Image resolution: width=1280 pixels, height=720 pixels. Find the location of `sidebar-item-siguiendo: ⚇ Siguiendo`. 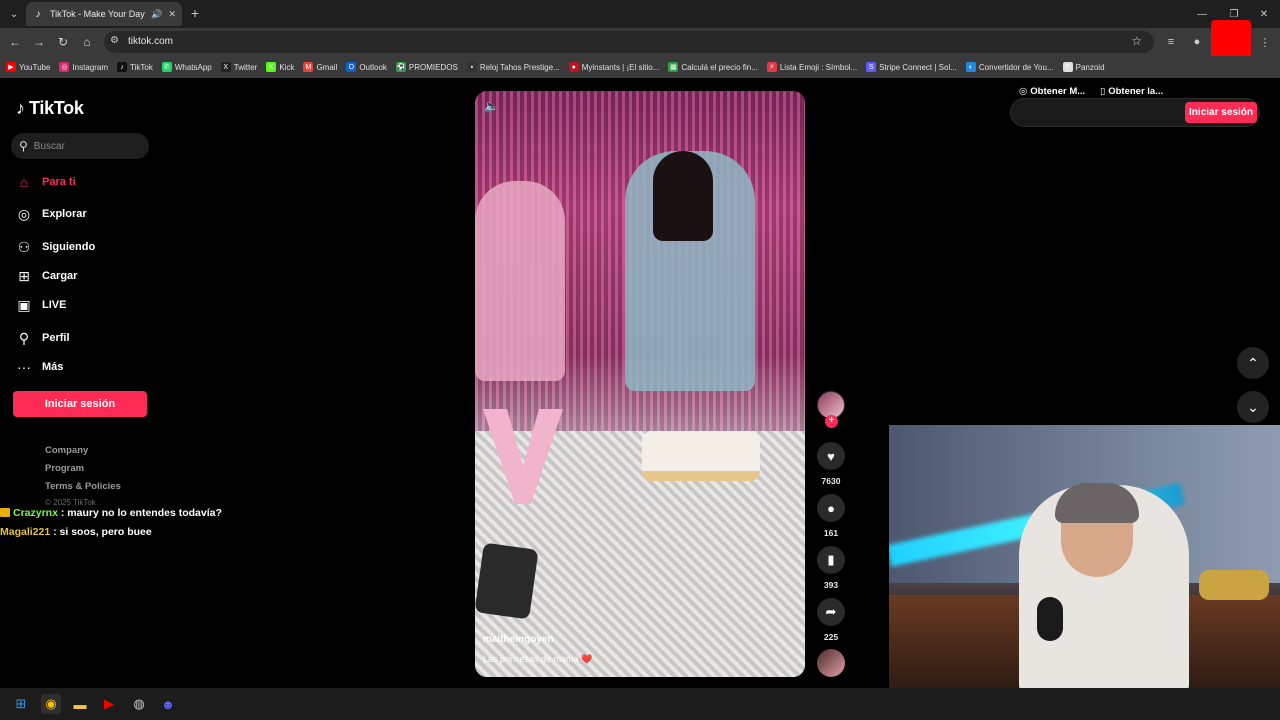

sidebar-item-siguiendo: ⚇ Siguiendo is located at coordinates (55, 247).